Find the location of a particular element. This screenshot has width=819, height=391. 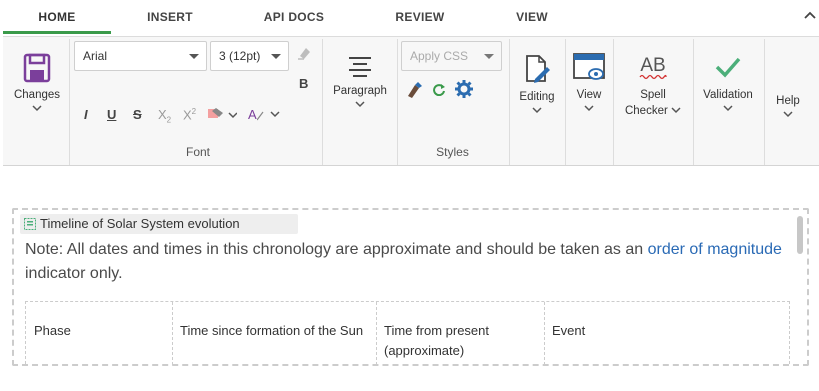

subscript-two: 2 is located at coordinates (169, 120).